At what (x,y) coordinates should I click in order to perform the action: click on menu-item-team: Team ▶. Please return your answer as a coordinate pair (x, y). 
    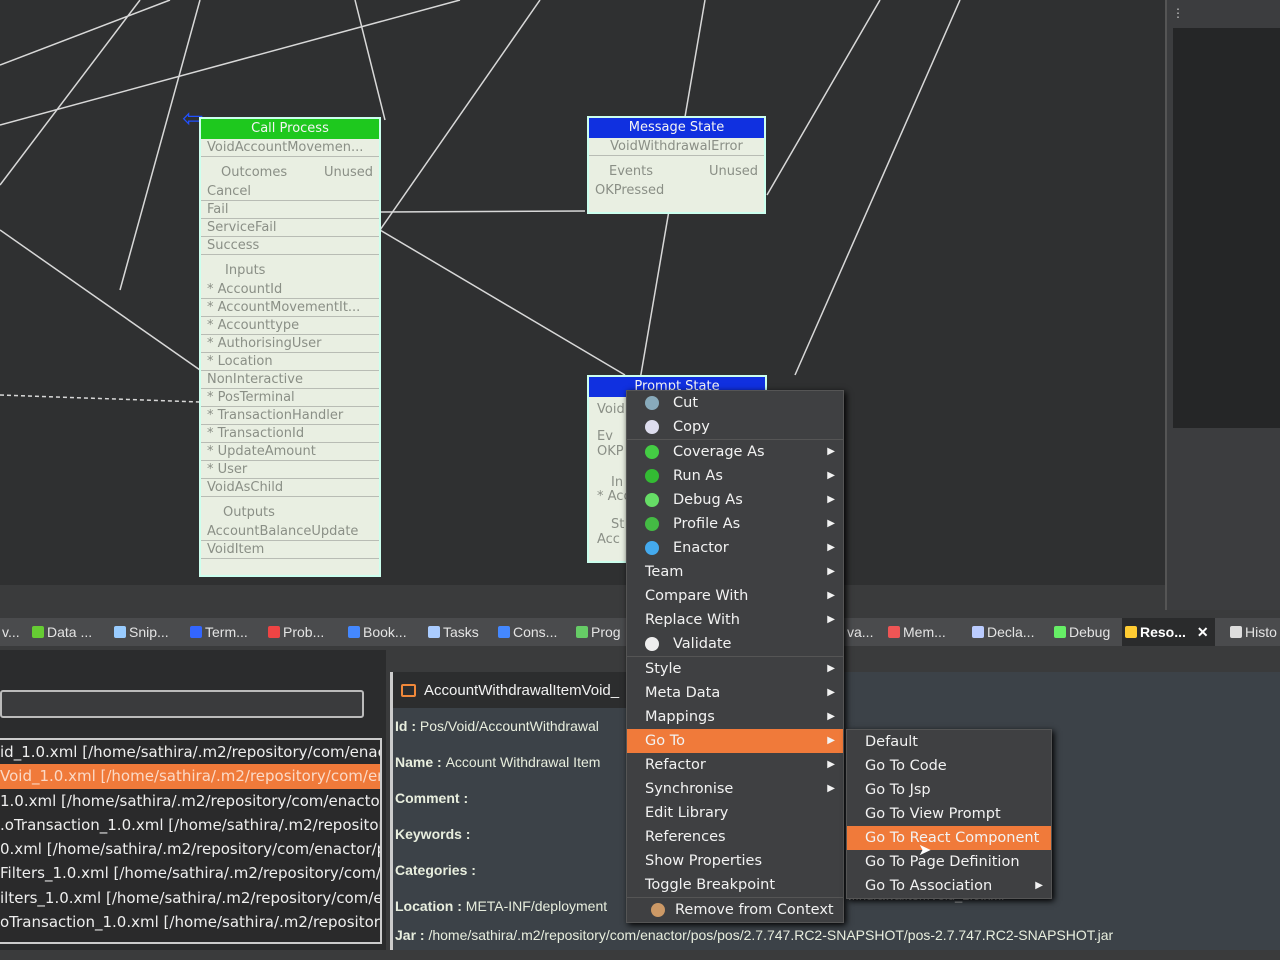
    Looking at the image, I should click on (735, 572).